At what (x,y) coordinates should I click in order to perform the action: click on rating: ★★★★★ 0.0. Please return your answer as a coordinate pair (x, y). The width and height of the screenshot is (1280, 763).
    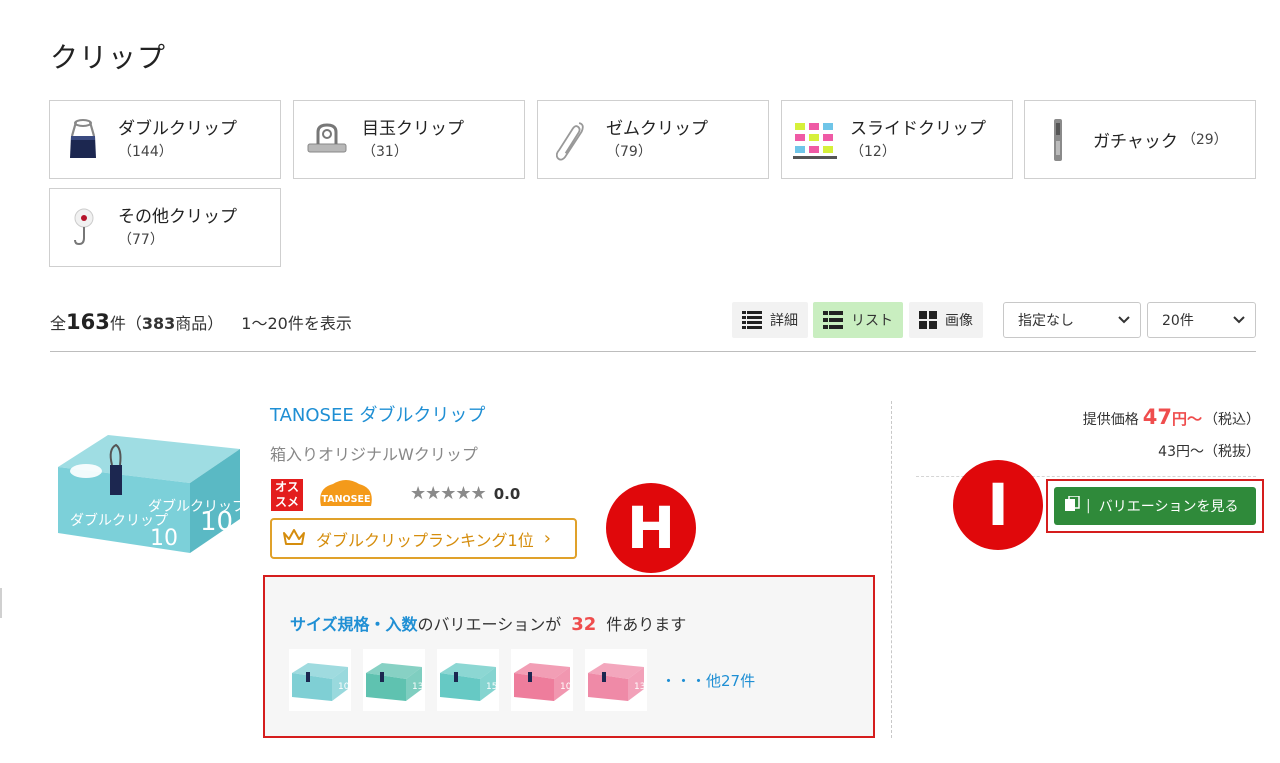
    Looking at the image, I should click on (465, 493).